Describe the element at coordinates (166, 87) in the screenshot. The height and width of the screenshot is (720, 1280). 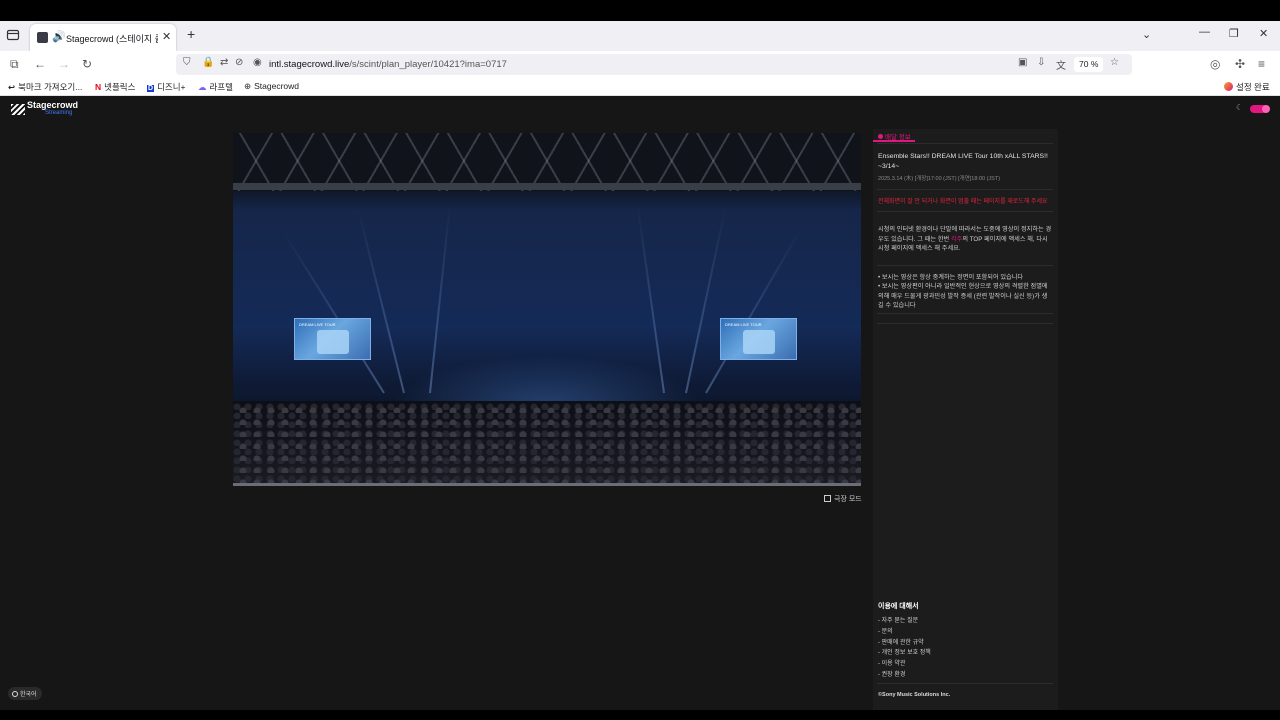
I see `bookmark-disney: D 디즈니+` at that location.